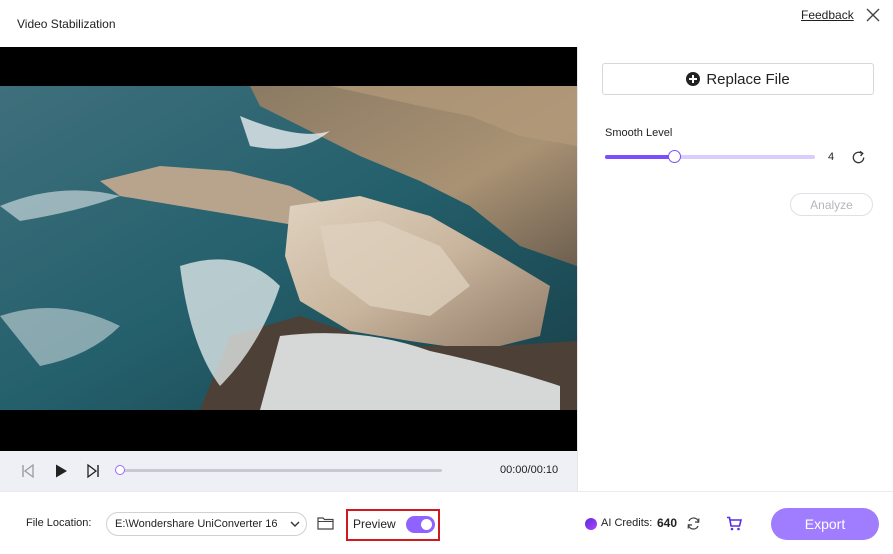 This screenshot has height=554, width=893. What do you see at coordinates (281, 470) in the screenshot?
I see `seek-bar` at bounding box center [281, 470].